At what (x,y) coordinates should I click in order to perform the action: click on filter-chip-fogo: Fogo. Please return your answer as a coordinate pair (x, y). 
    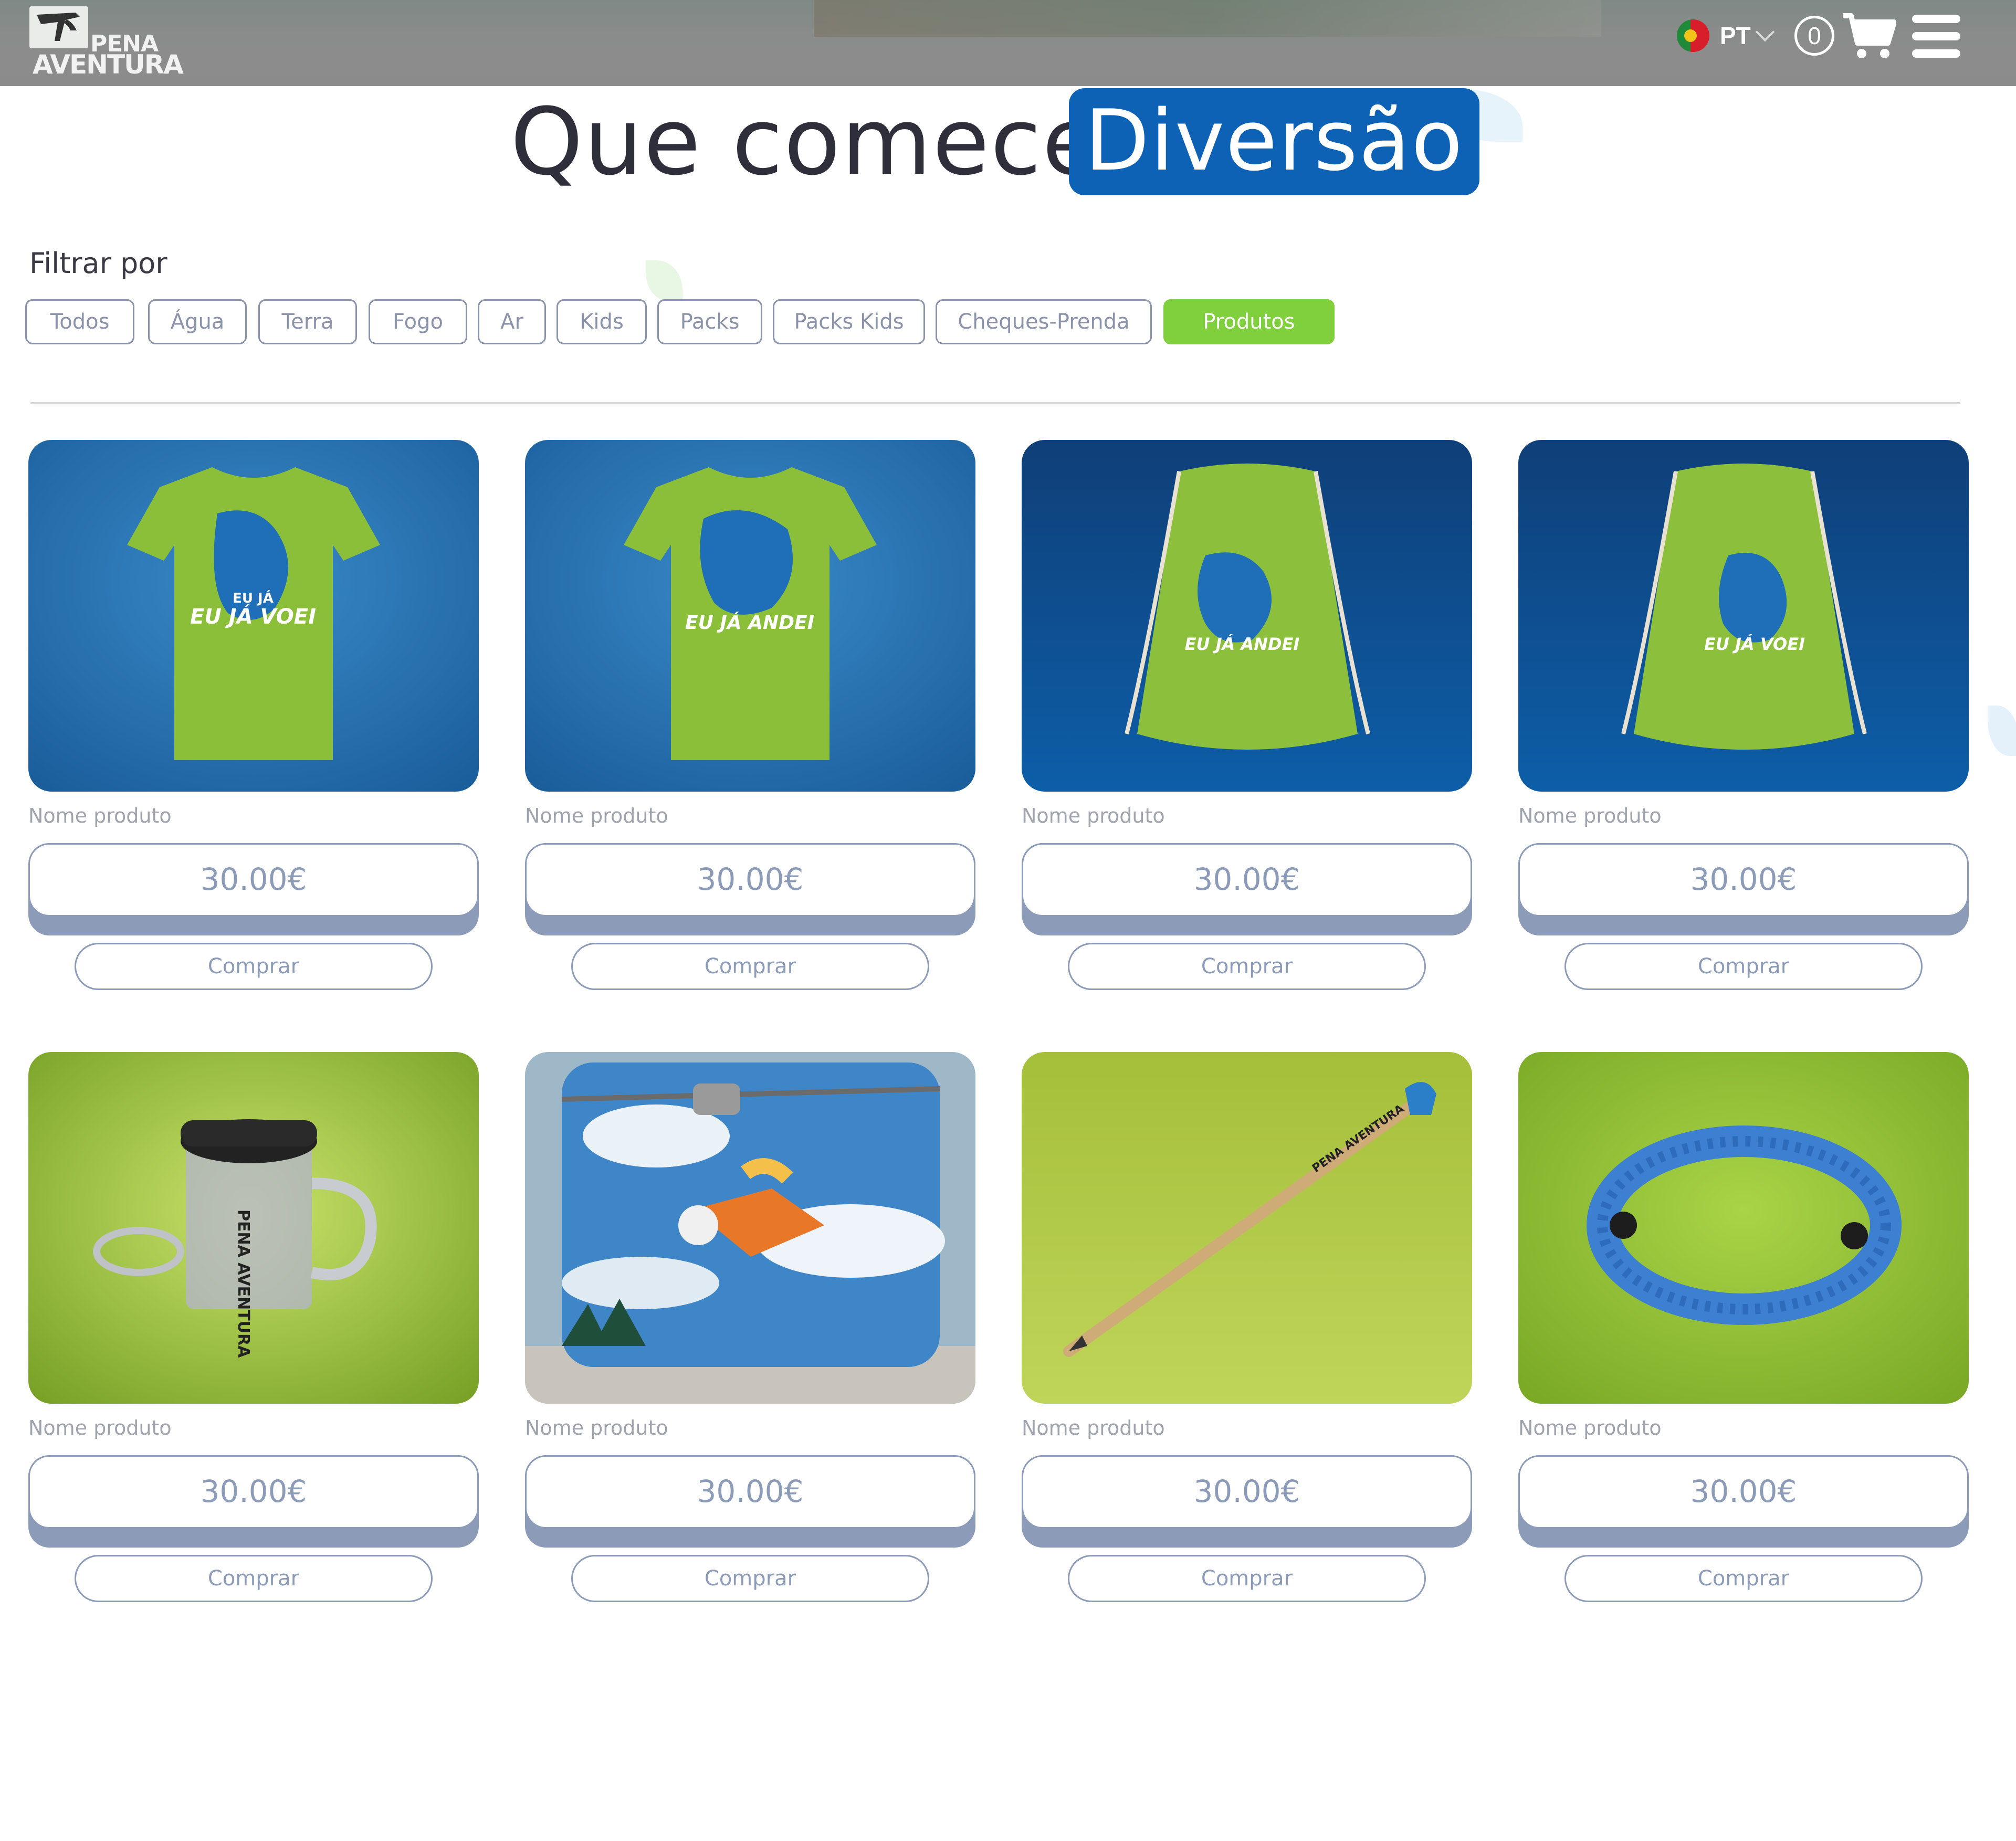
    Looking at the image, I should click on (418, 321).